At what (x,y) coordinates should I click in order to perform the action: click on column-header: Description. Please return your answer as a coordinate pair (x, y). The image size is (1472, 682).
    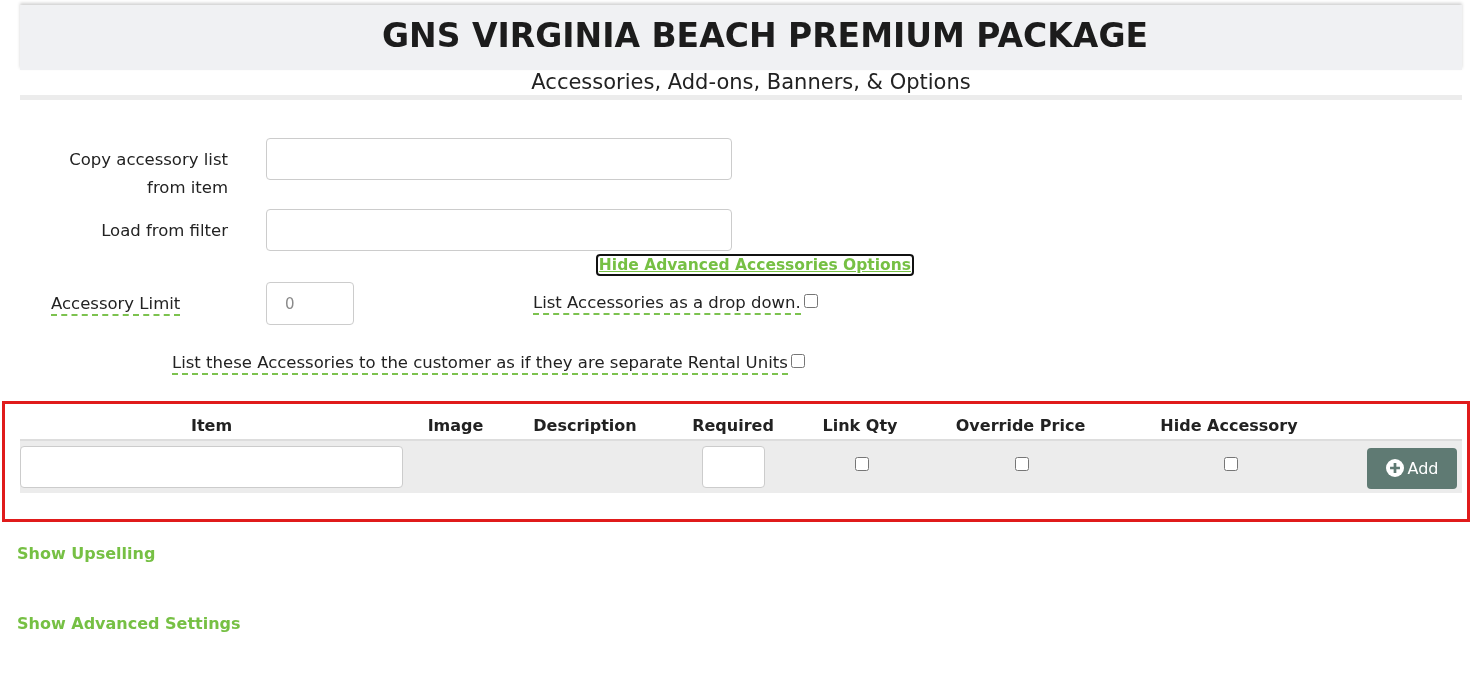
    Looking at the image, I should click on (585, 425).